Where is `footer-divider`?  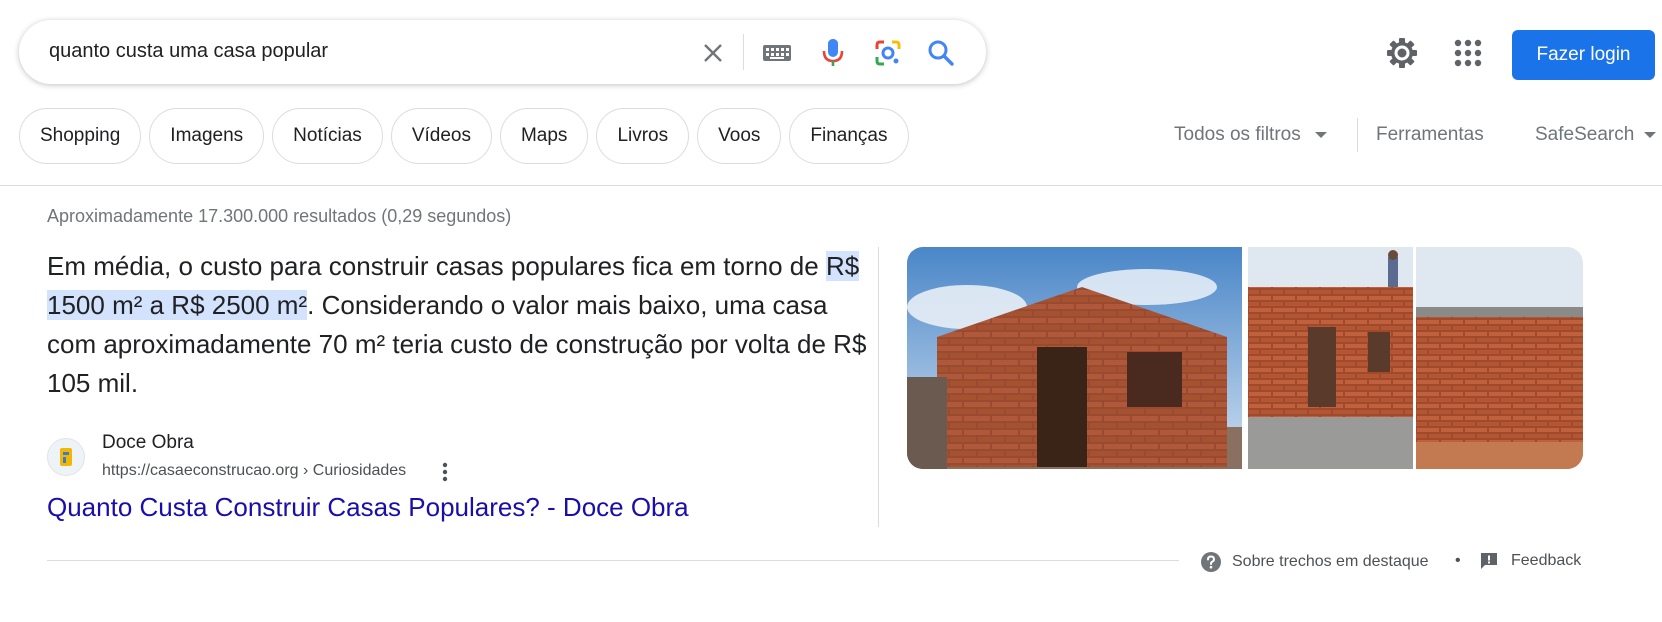 footer-divider is located at coordinates (613, 560).